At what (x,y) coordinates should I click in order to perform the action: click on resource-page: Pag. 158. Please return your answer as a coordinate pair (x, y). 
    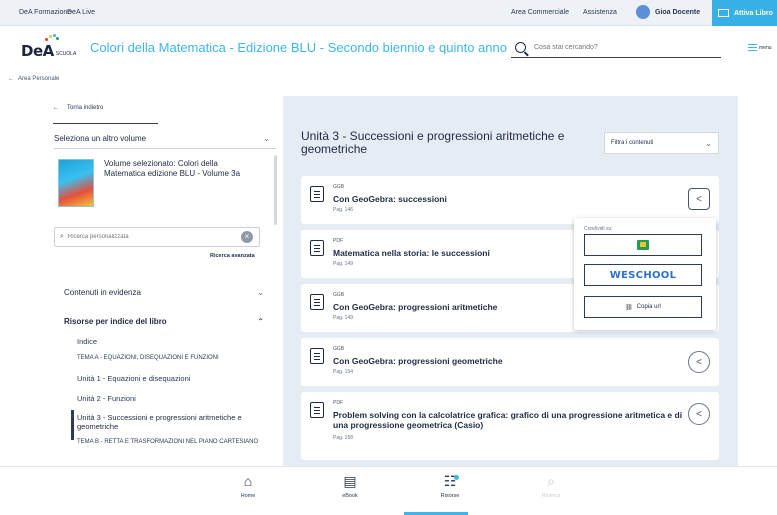
    Looking at the image, I should click on (343, 438).